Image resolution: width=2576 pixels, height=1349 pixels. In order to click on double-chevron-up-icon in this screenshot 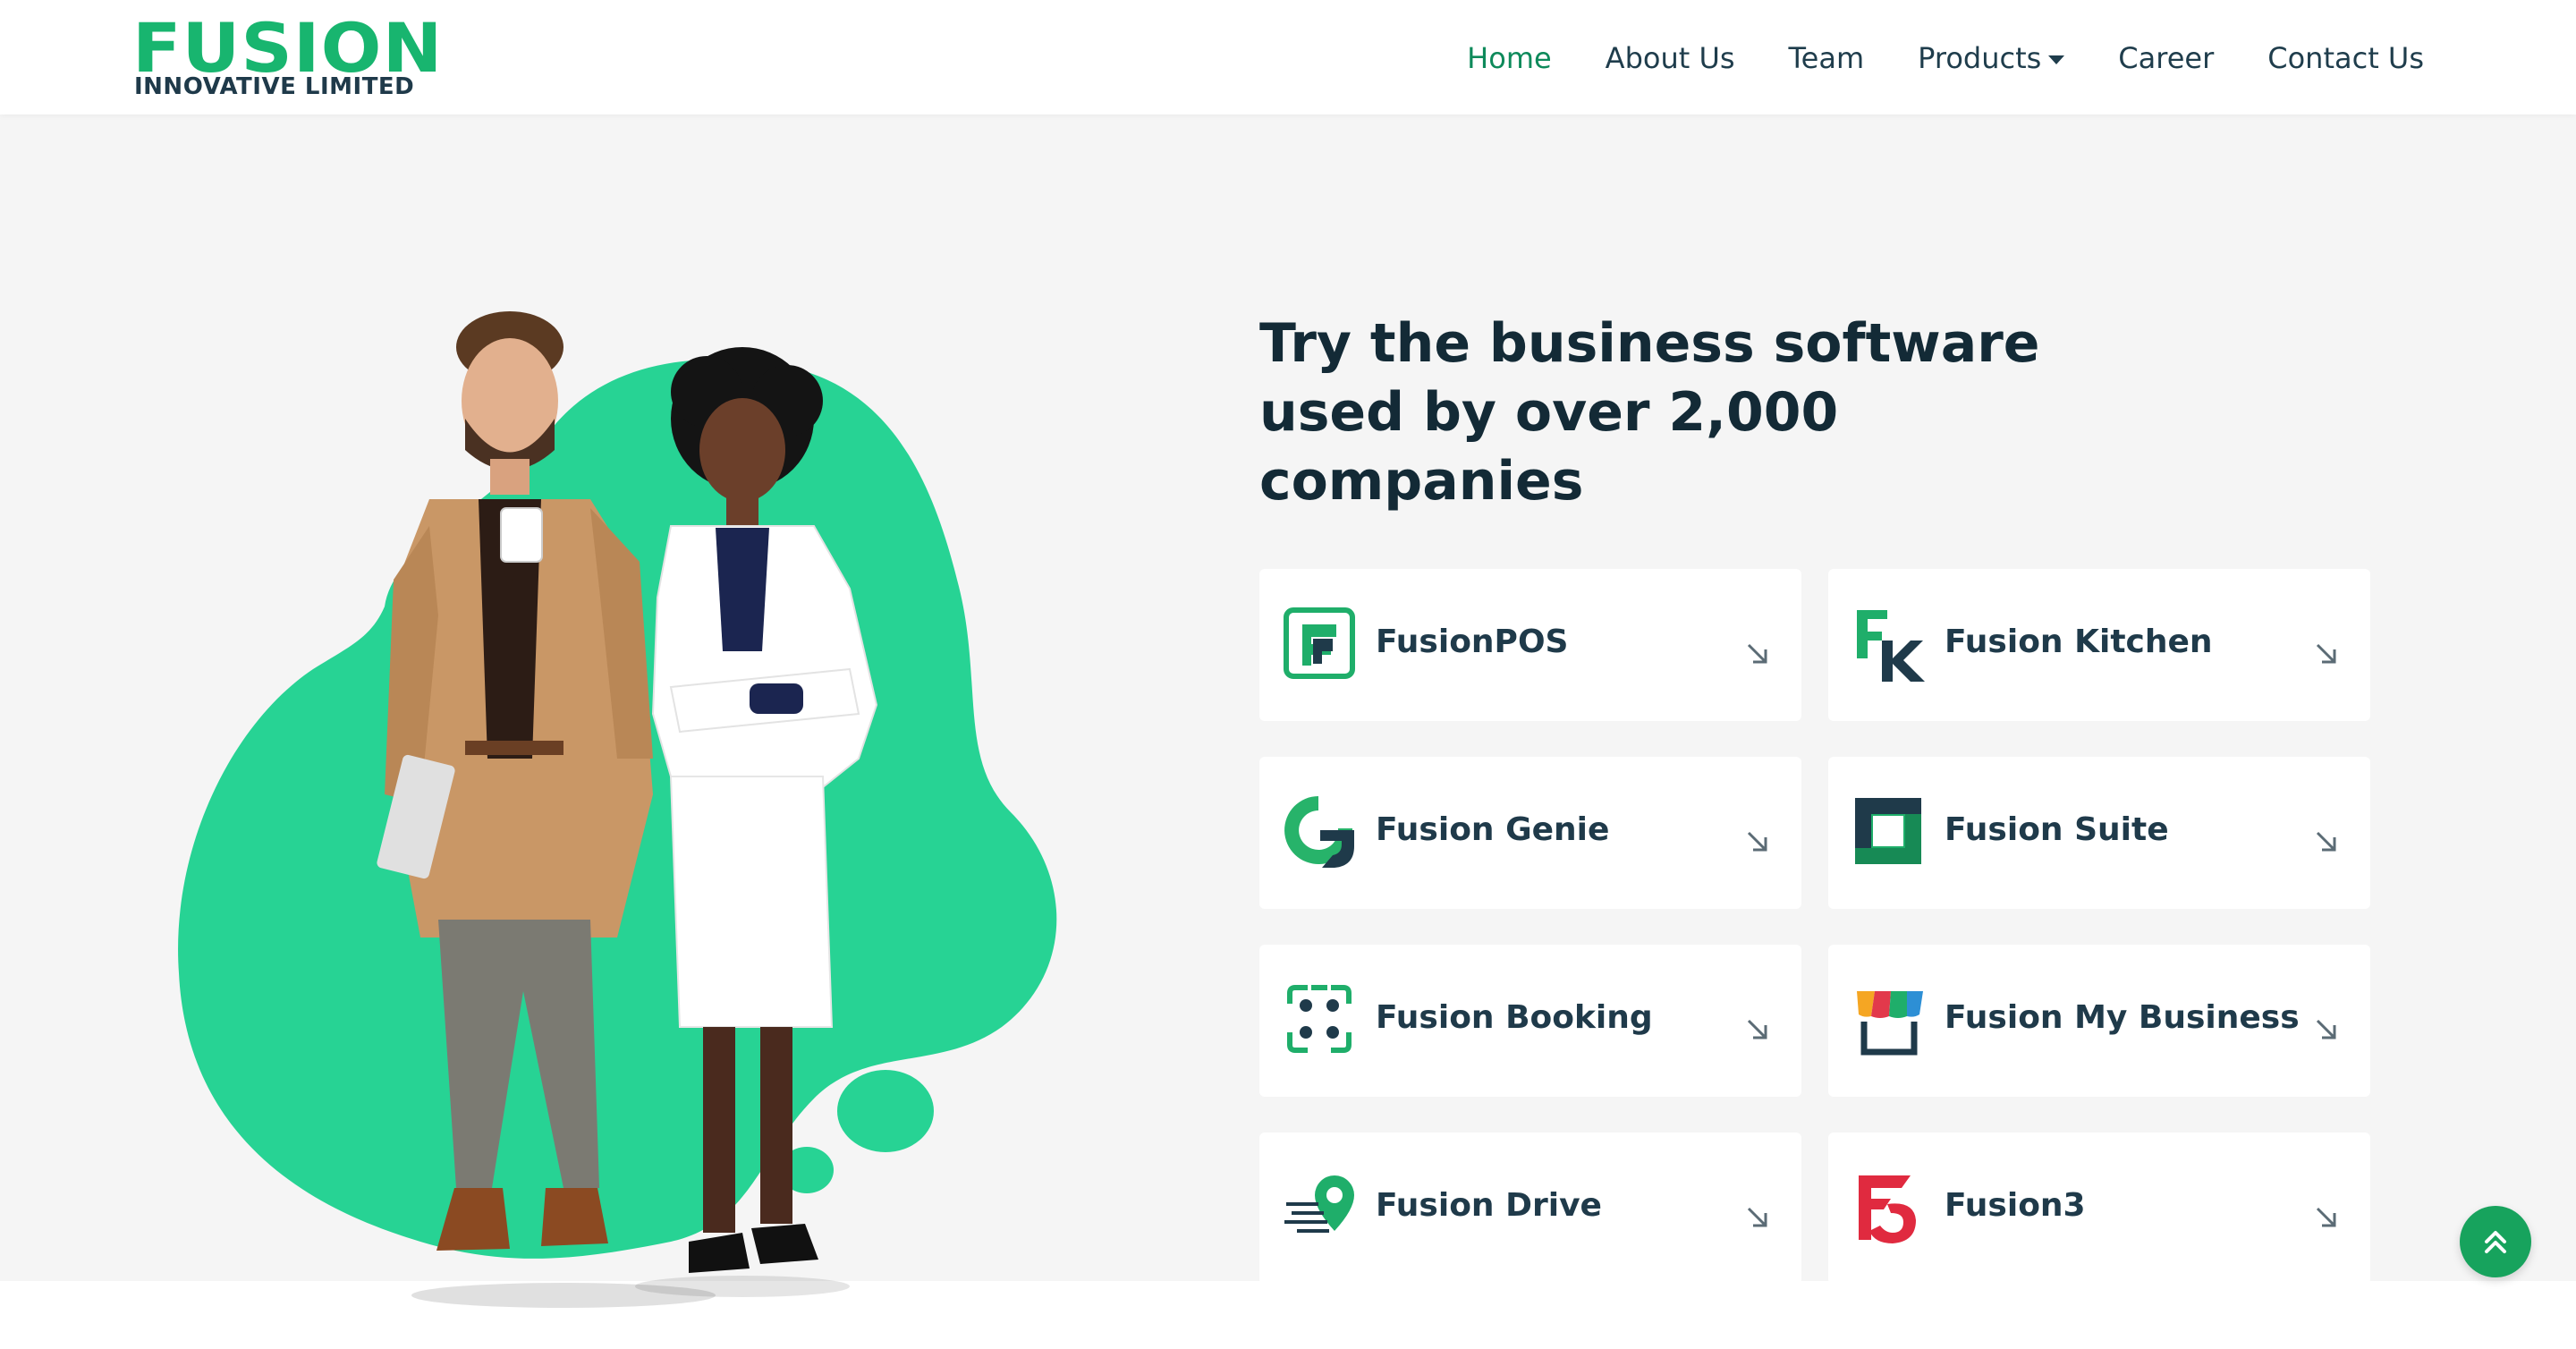, I will do `click(2495, 1242)`.